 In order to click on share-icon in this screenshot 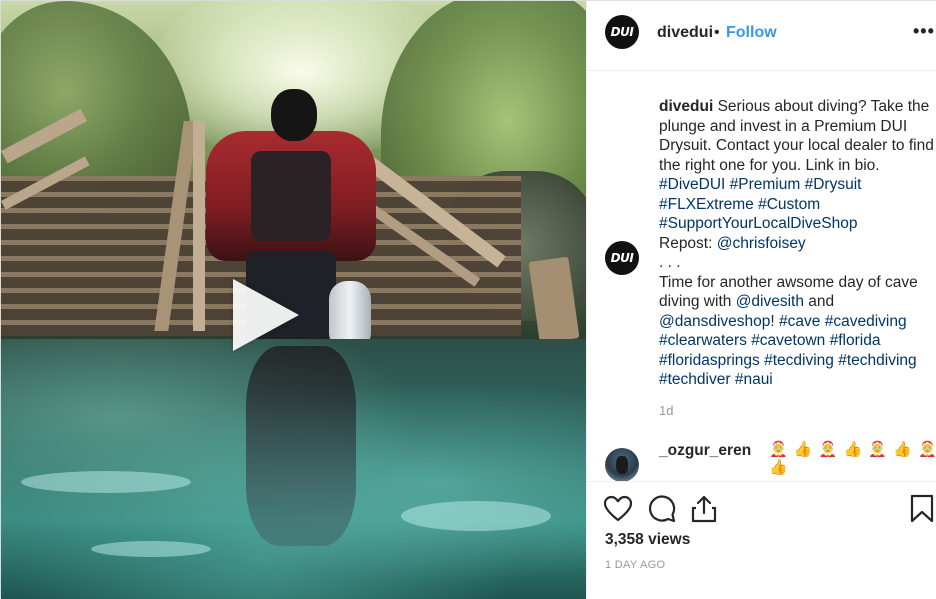, I will do `click(704, 509)`.